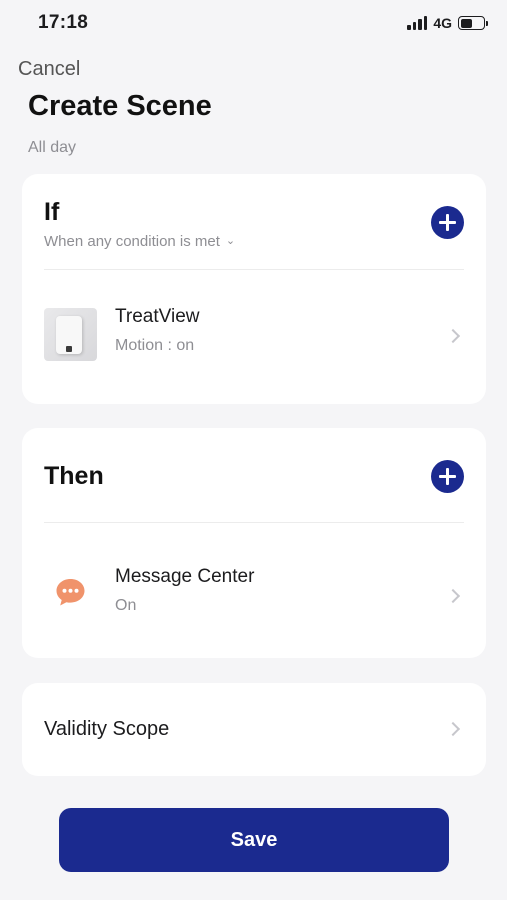 This screenshot has height=900, width=507. What do you see at coordinates (447, 222) in the screenshot?
I see `add-condition-button` at bounding box center [447, 222].